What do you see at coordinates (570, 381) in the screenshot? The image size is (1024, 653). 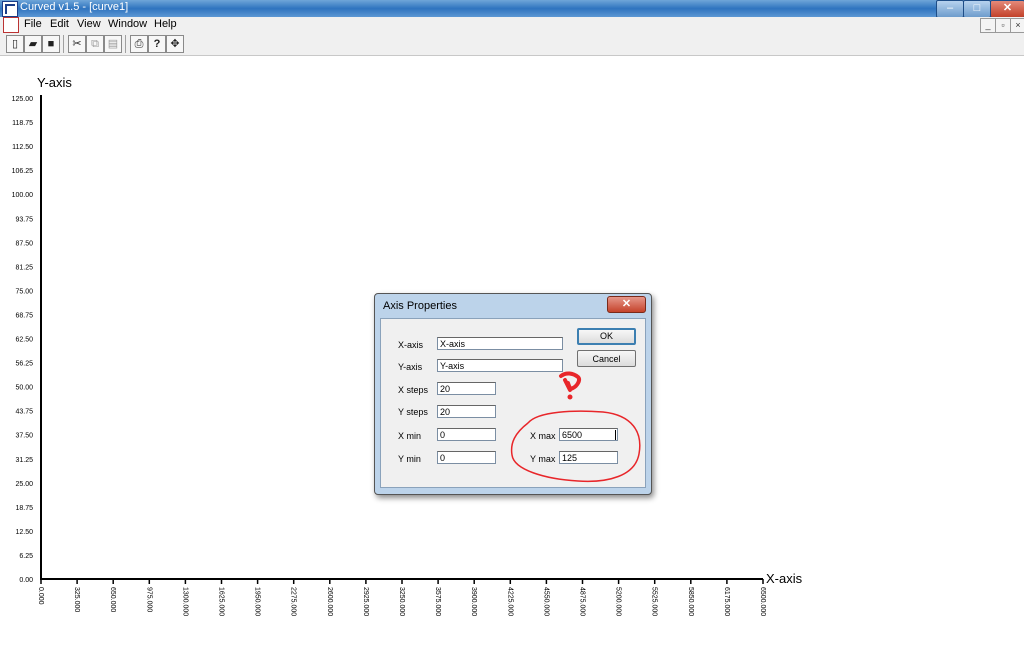 I see `red-scribble-mark` at bounding box center [570, 381].